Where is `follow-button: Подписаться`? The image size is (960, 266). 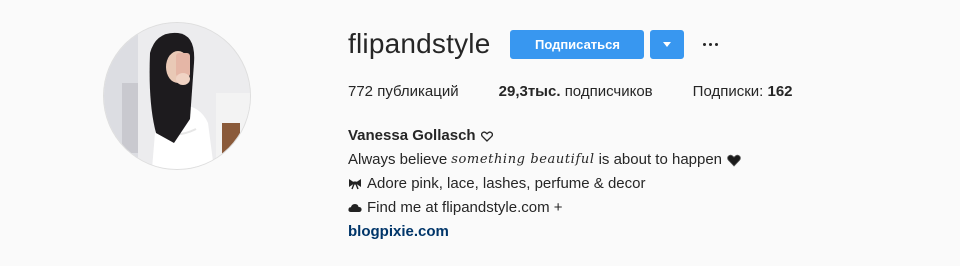
follow-button: Подписаться is located at coordinates (577, 44).